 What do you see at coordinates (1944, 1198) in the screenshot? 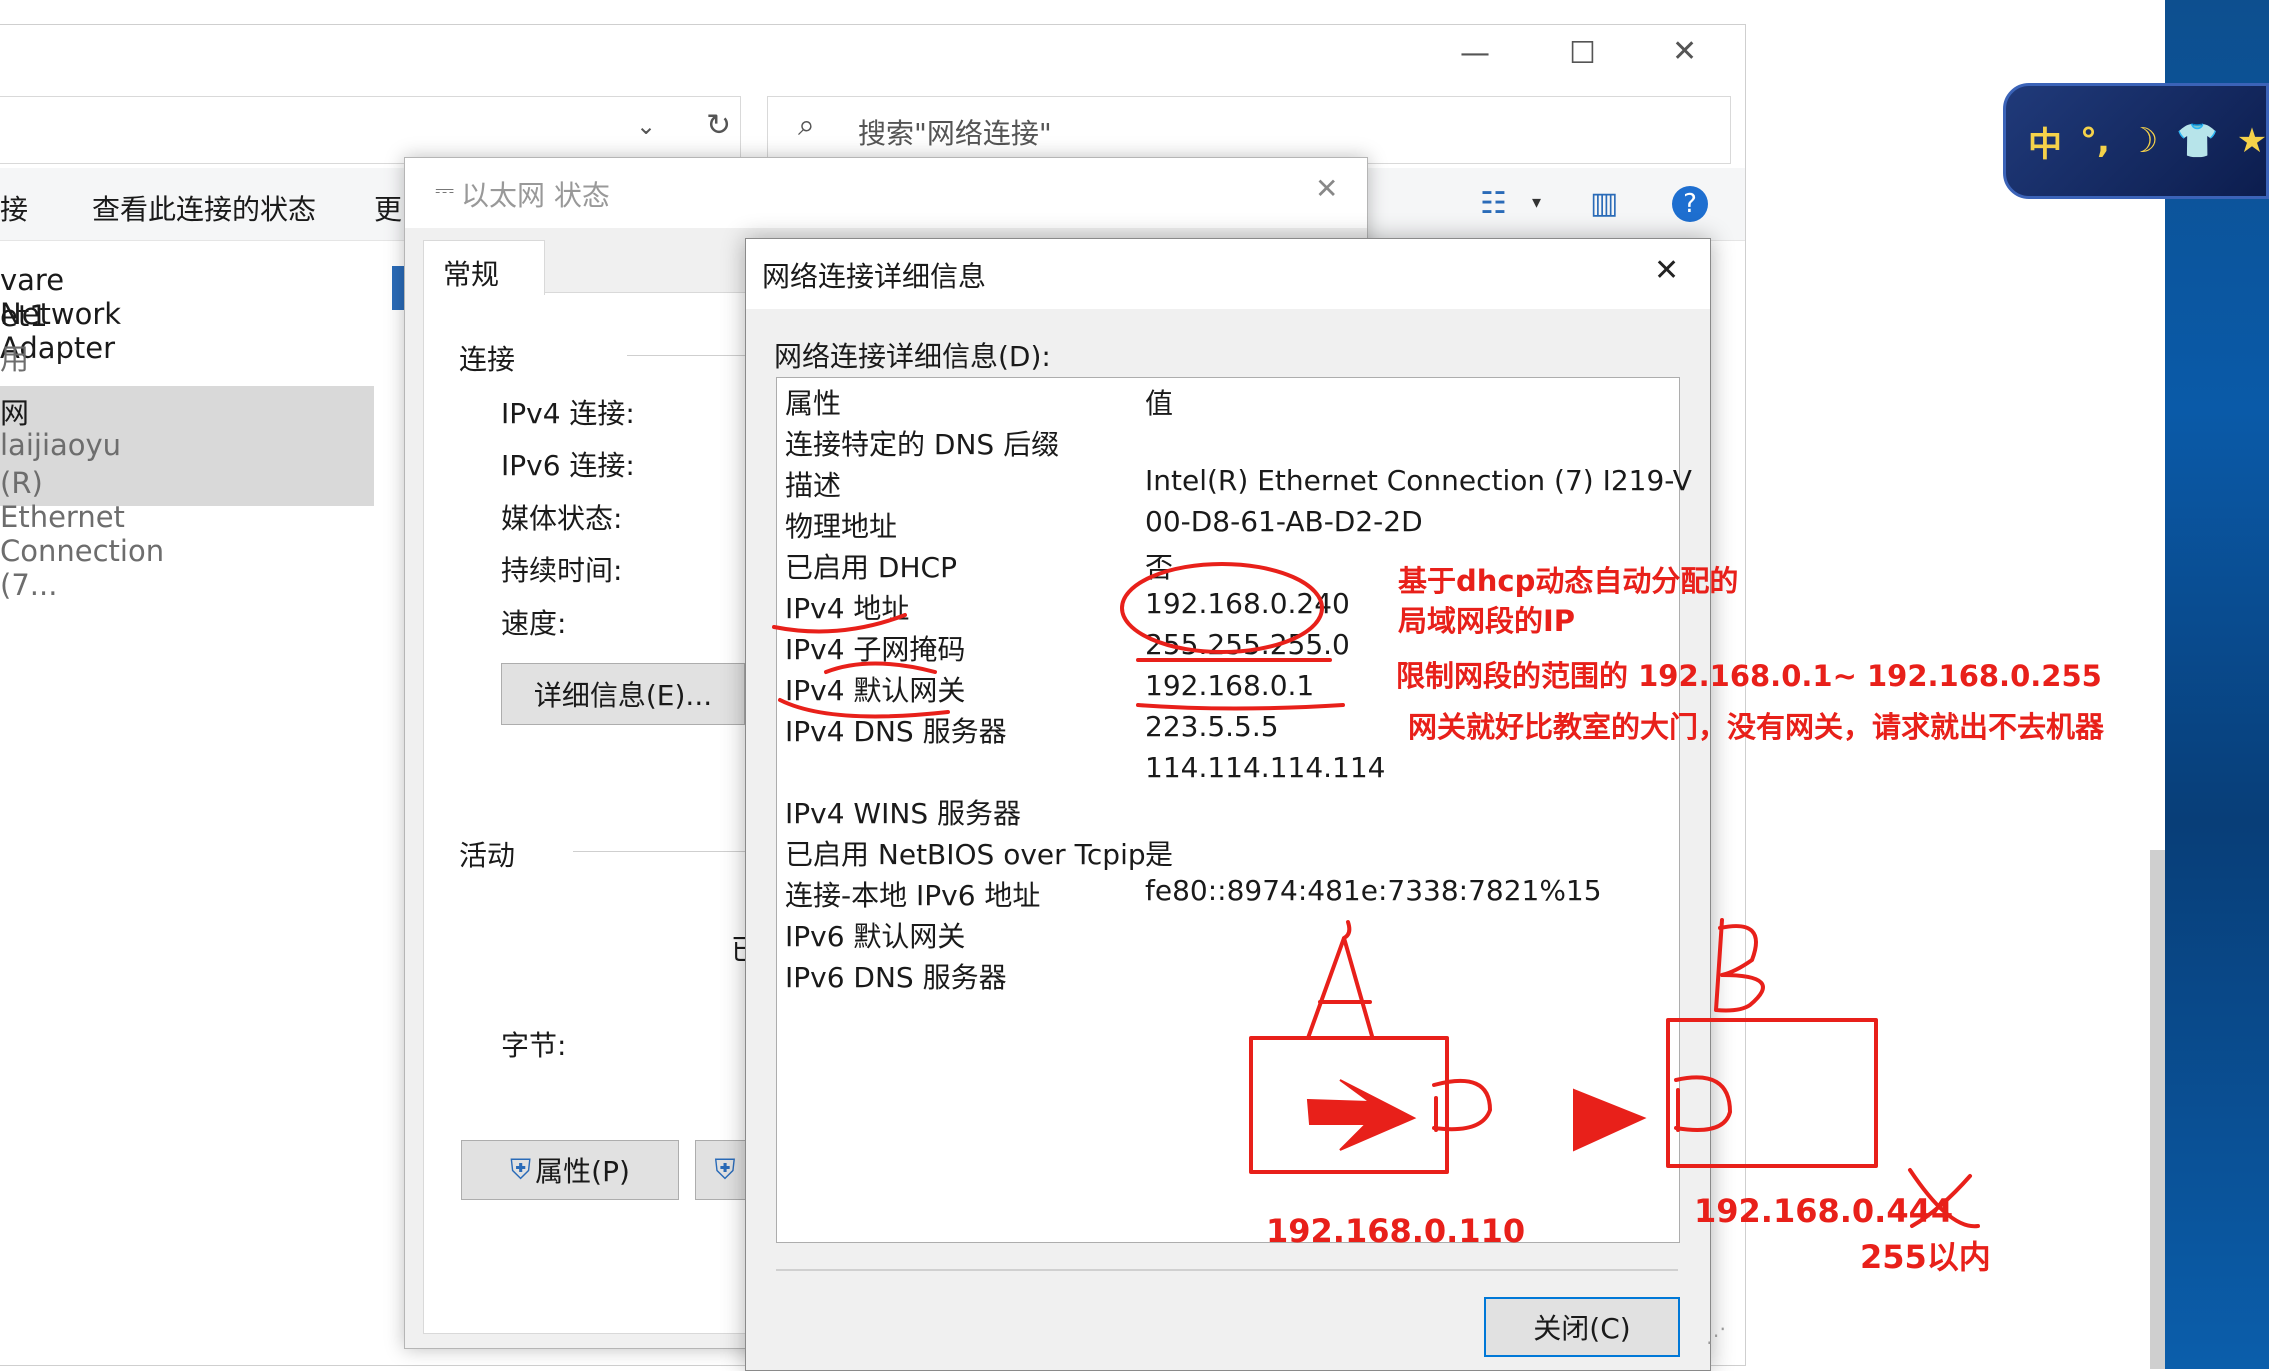
I see `cross-mark` at bounding box center [1944, 1198].